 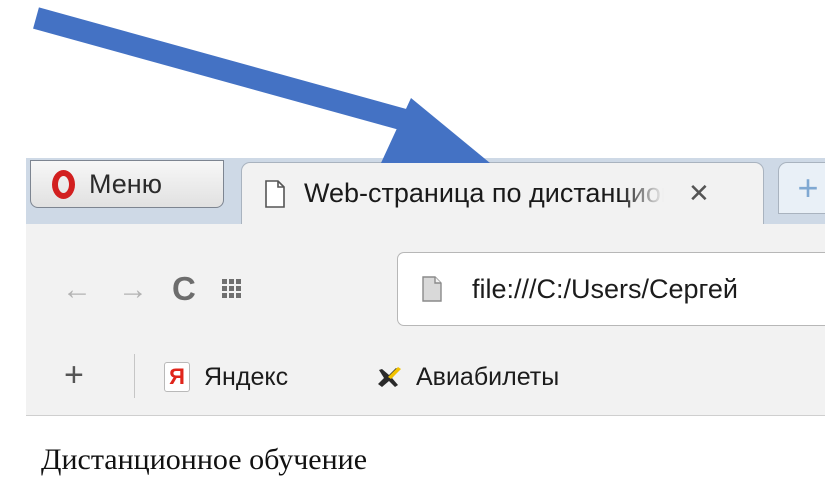 I want to click on address-input: file:///C:/Users/Сергей, so click(x=605, y=289).